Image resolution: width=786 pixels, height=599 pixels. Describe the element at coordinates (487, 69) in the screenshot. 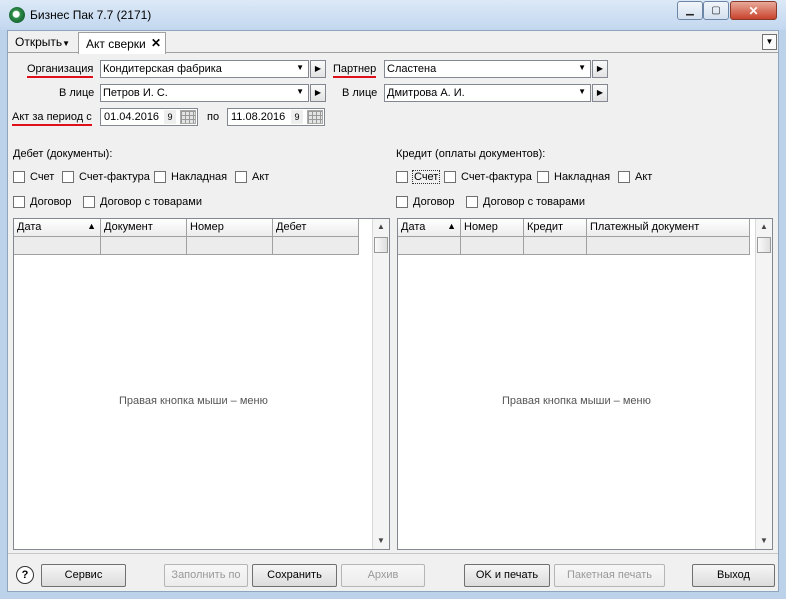

I see `partner-combo: Сластена ▼` at that location.